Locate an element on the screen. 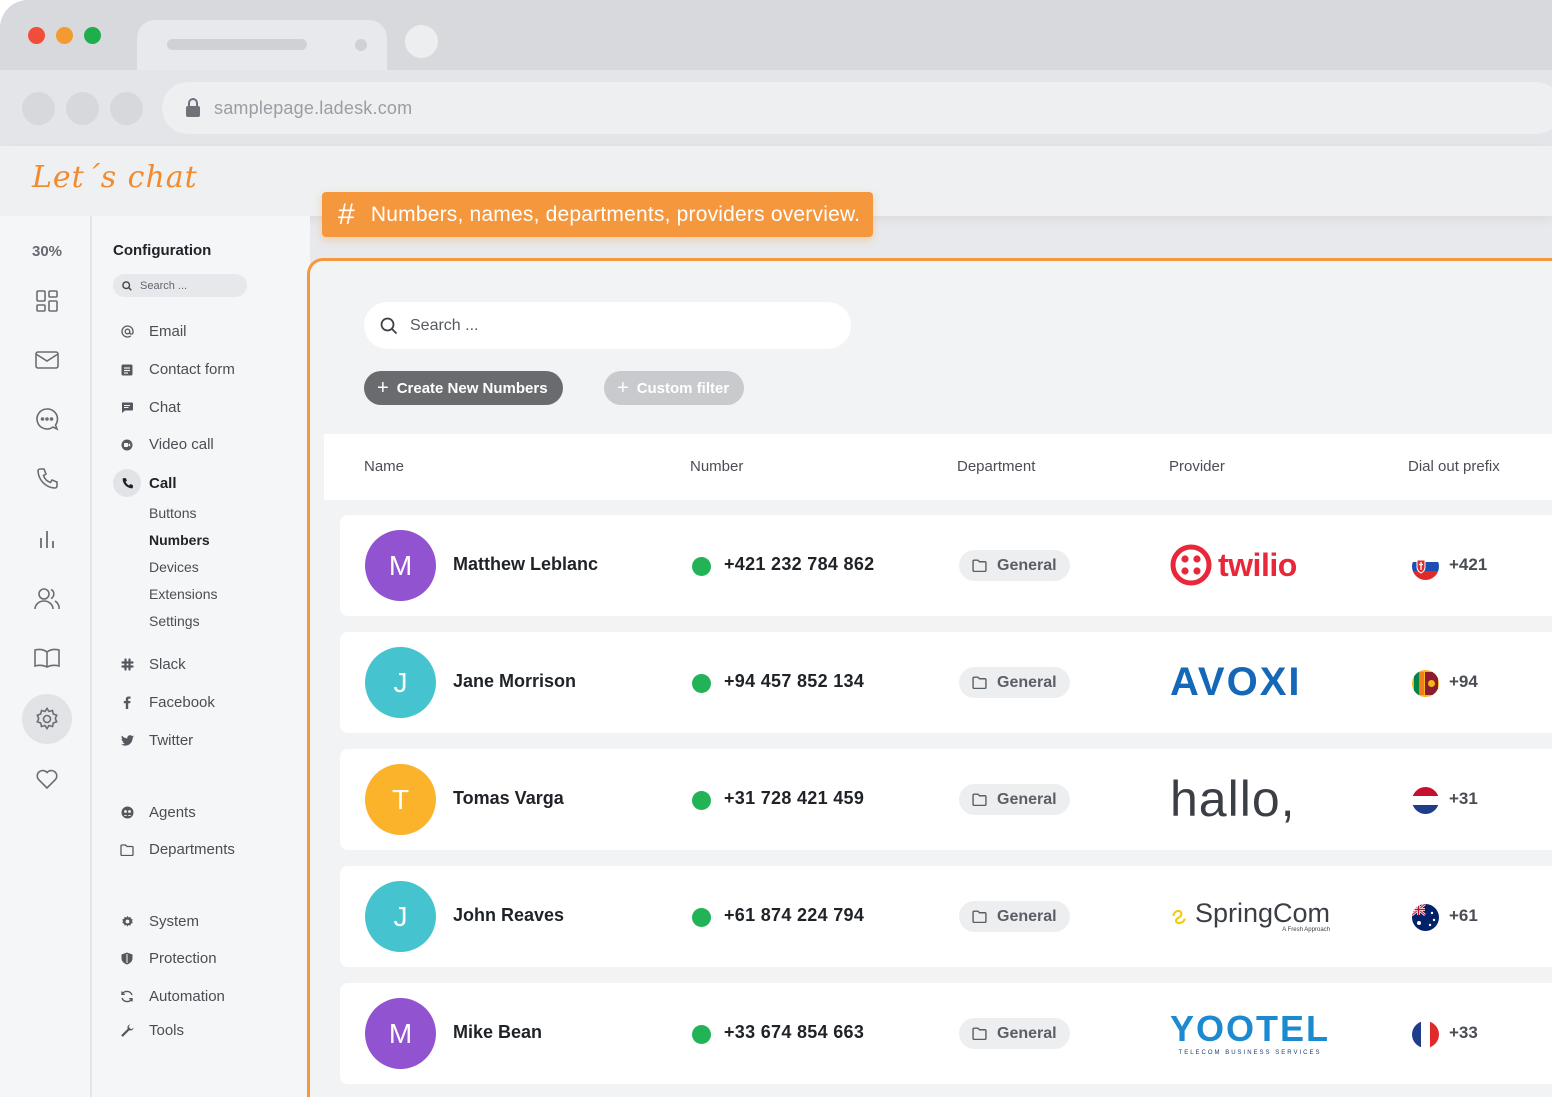 Image resolution: width=1552 pixels, height=1097 pixels. menu-item-video-call: Video call is located at coordinates (167, 444).